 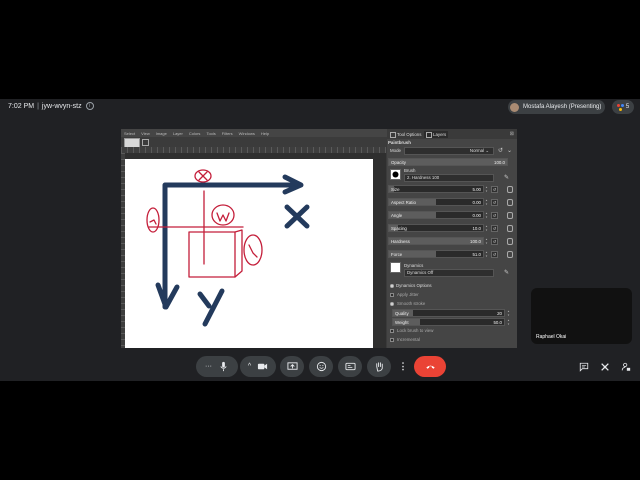 What do you see at coordinates (161, 133) in the screenshot?
I see `menu-image: Image` at bounding box center [161, 133].